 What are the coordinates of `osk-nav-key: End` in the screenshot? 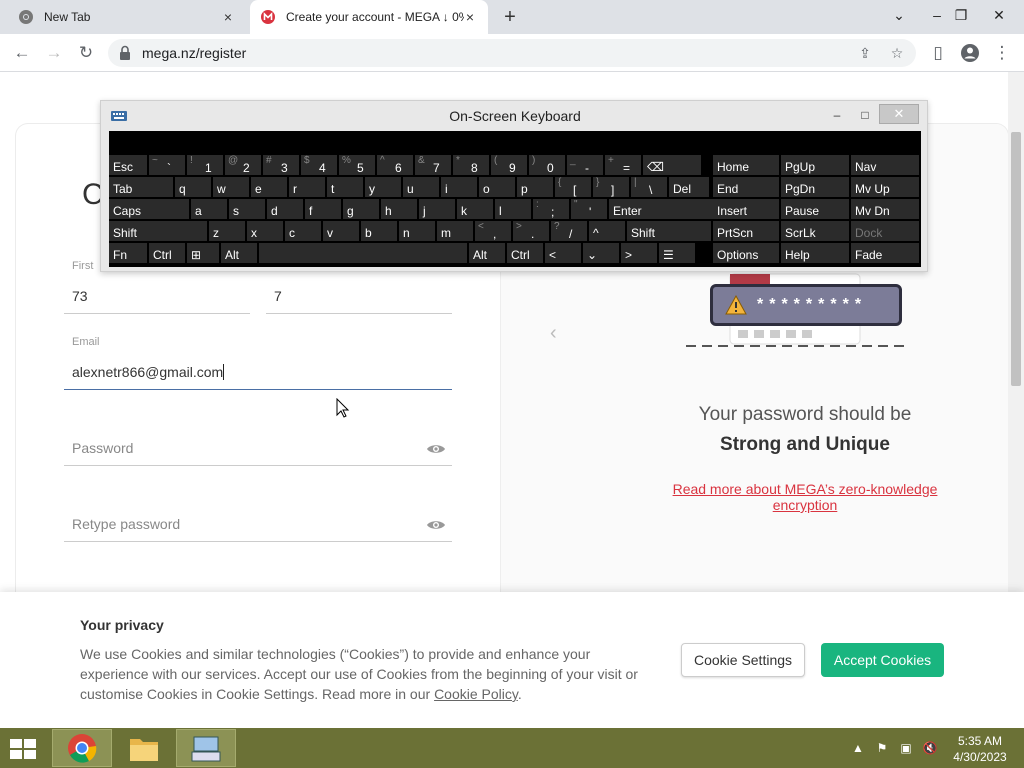 It's located at (746, 187).